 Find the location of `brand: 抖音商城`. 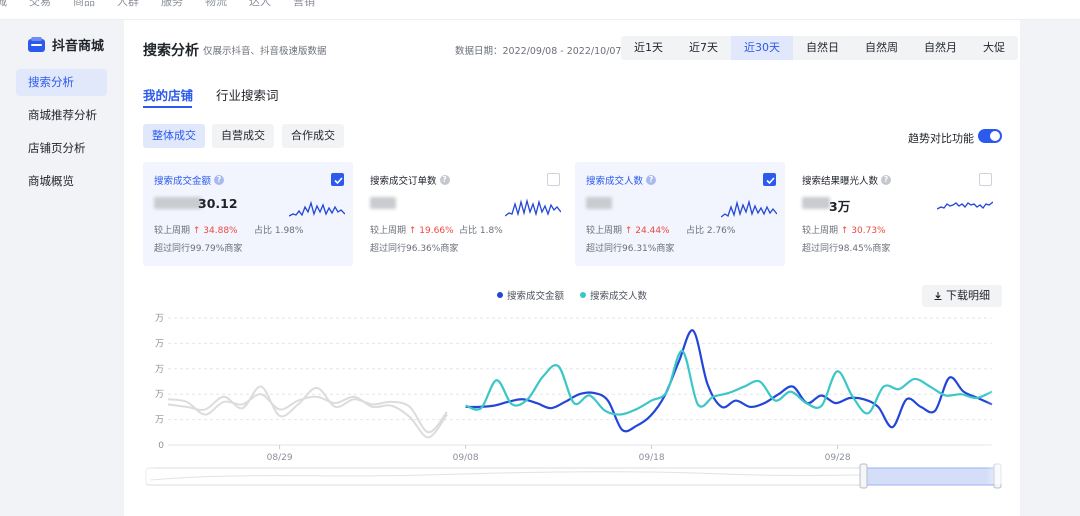

brand: 抖音商城 is located at coordinates (65, 44).